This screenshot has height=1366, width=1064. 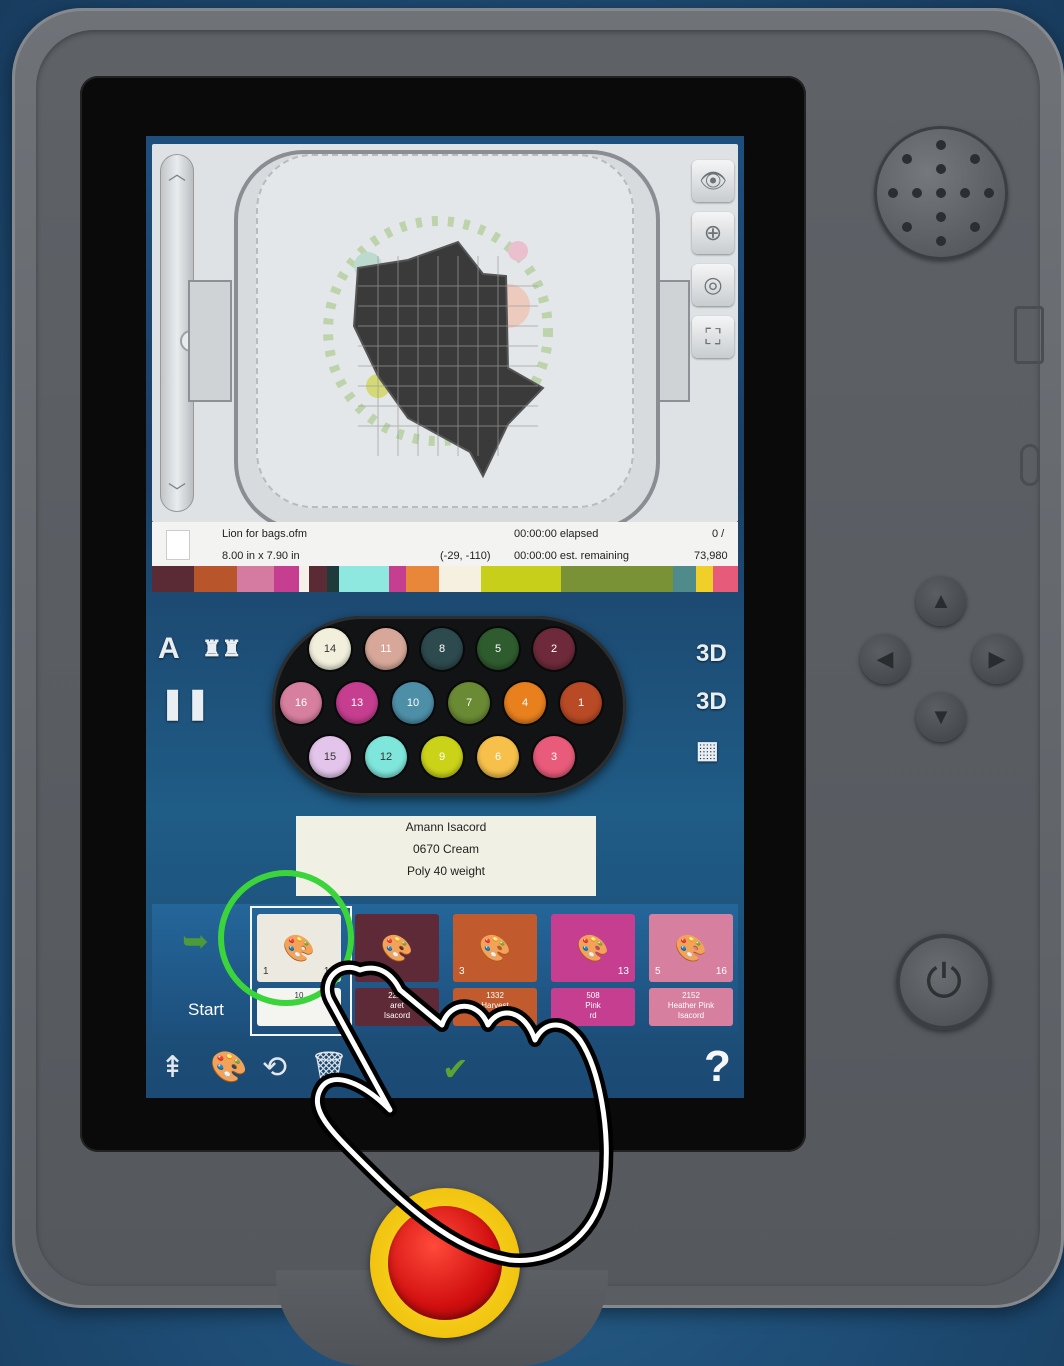 What do you see at coordinates (330, 757) in the screenshot?
I see `thread-spool: 15` at bounding box center [330, 757].